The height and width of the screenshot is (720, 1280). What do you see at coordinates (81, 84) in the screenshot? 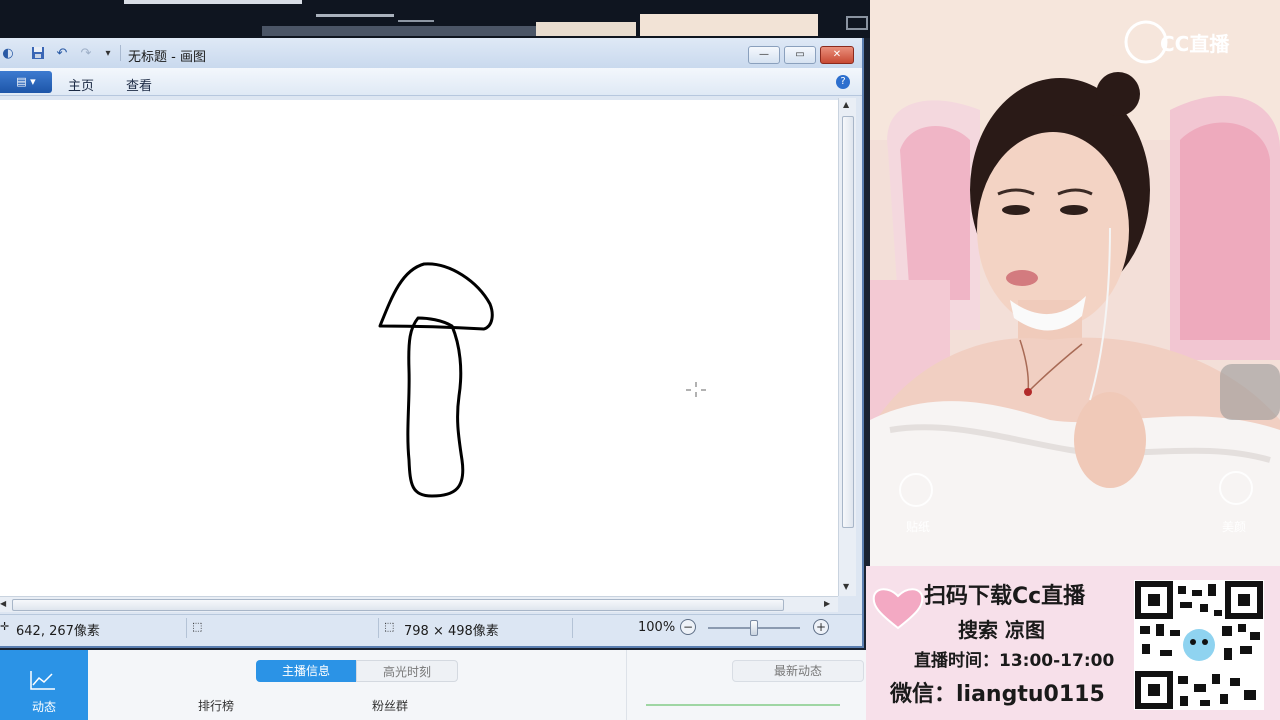
I see `tab-home: 主页` at bounding box center [81, 84].